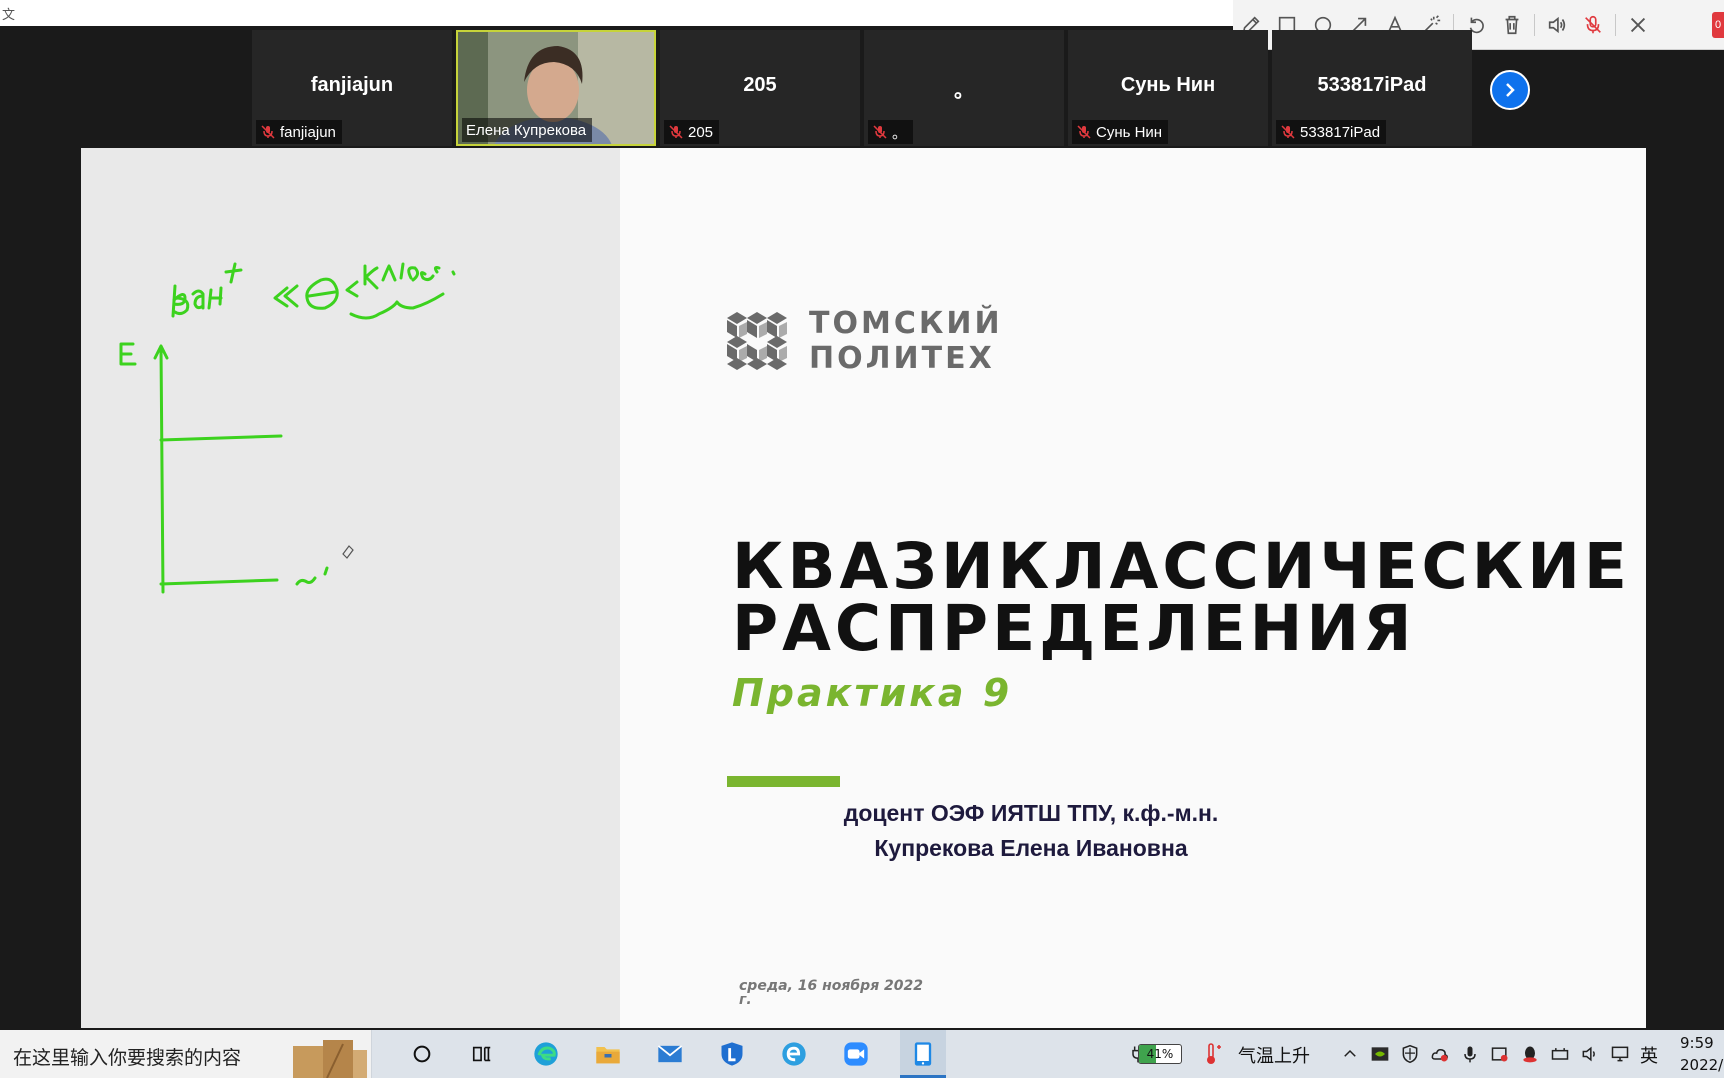 This screenshot has width=1724, height=1078. Describe the element at coordinates (1620, 1054) in the screenshot. I see `monitor-icon` at that location.